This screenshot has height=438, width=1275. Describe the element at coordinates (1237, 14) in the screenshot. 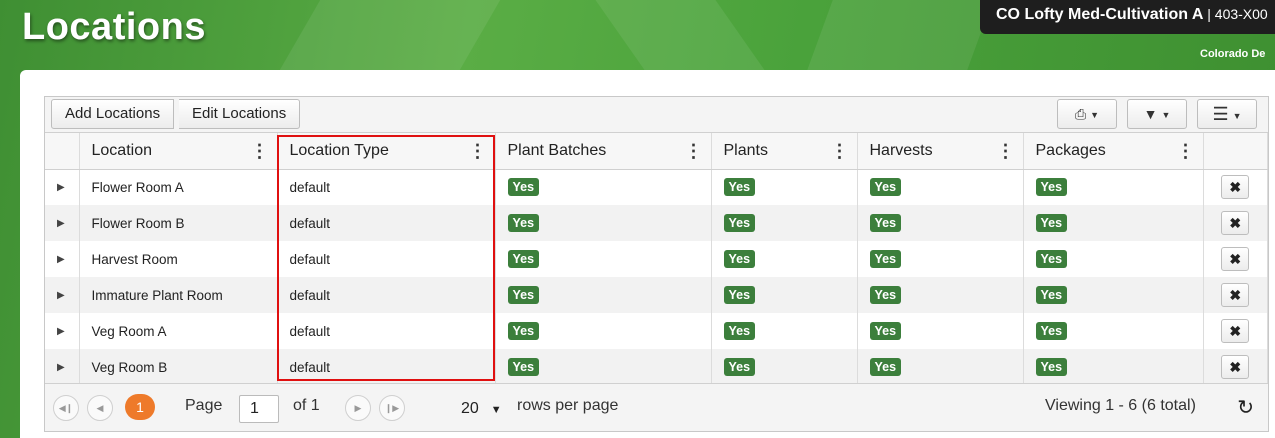

I see `facility-license: | 403-X00` at that location.